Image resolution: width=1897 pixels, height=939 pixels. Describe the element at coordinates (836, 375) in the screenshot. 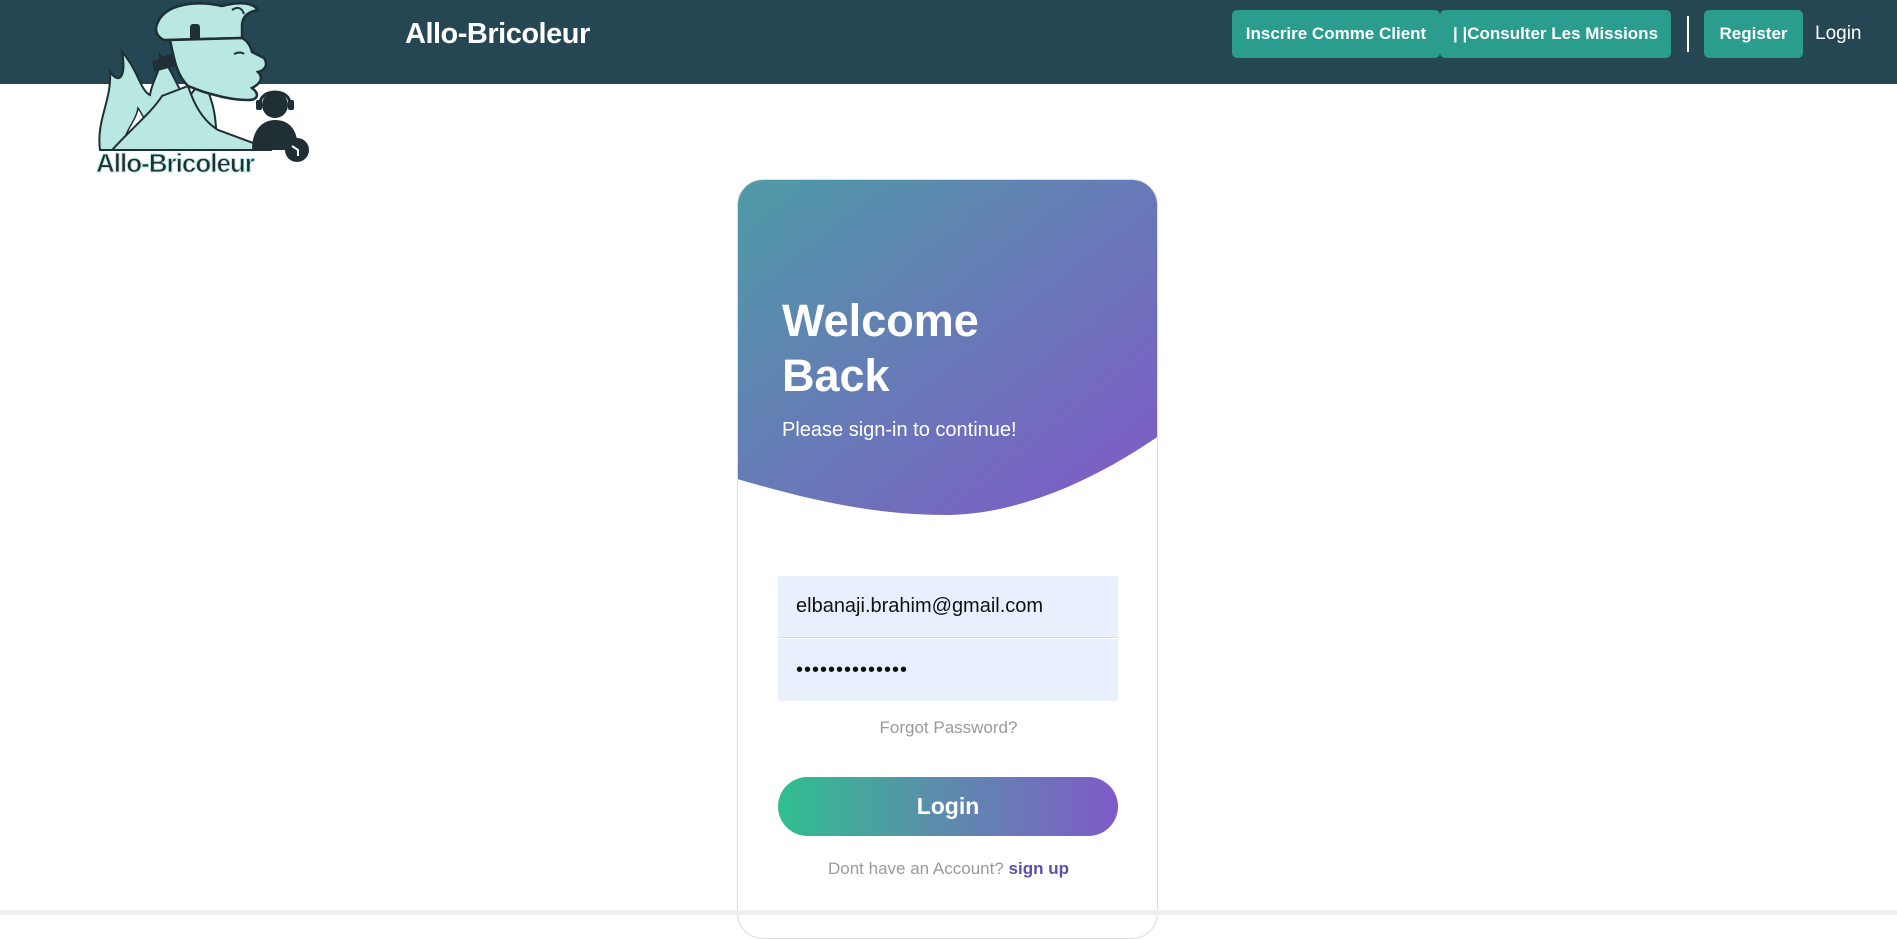

I see `welcome-title-line2: Back` at that location.